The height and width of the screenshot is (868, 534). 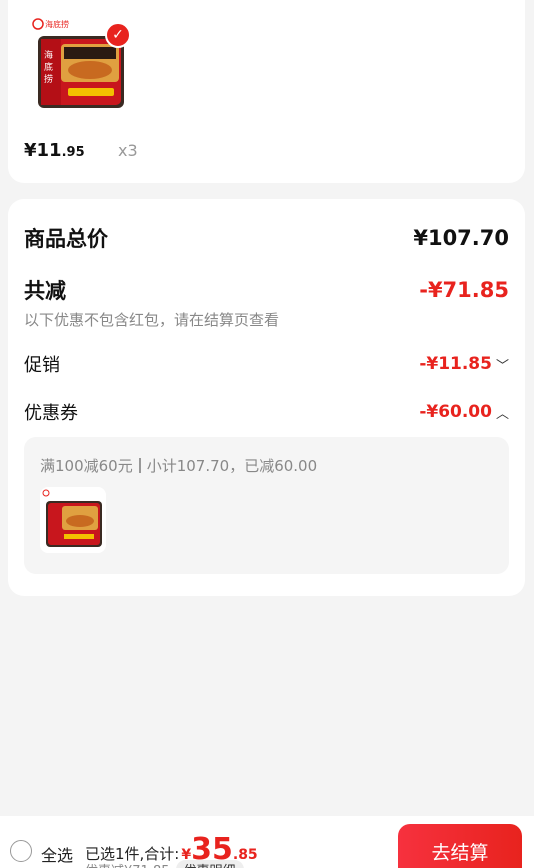 What do you see at coordinates (267, 842) in the screenshot?
I see `checkout-bar: 全选 已选1件,合计: ¥ 35 .85 优惠减¥71.85 优惠明细 去结算` at bounding box center [267, 842].